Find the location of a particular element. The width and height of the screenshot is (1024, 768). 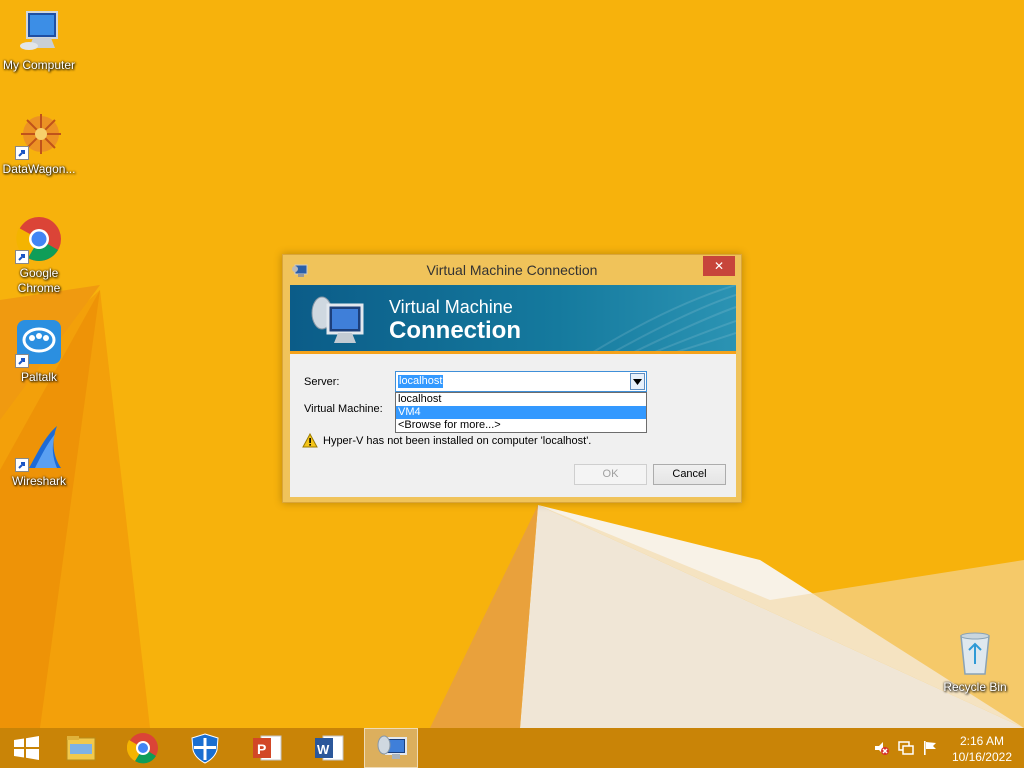

taskbar: P W 2:16 AM 10/16/2022 is located at coordinates (512, 748).